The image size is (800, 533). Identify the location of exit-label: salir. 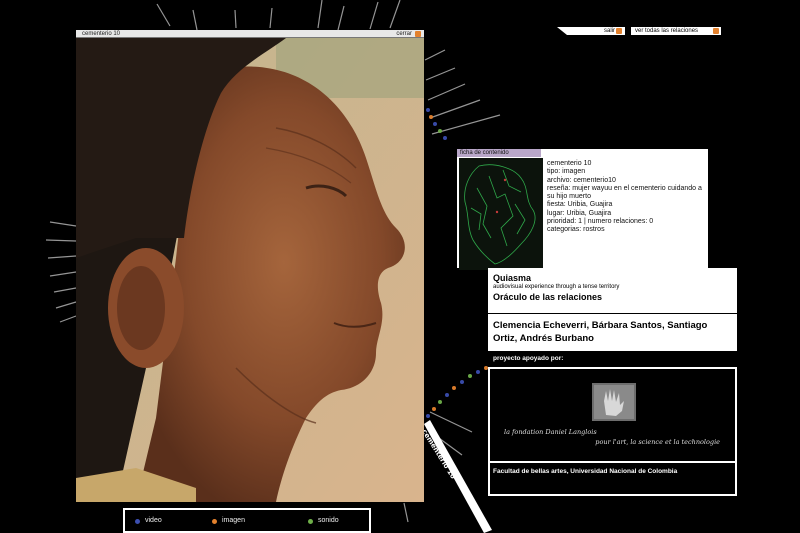
(609, 31).